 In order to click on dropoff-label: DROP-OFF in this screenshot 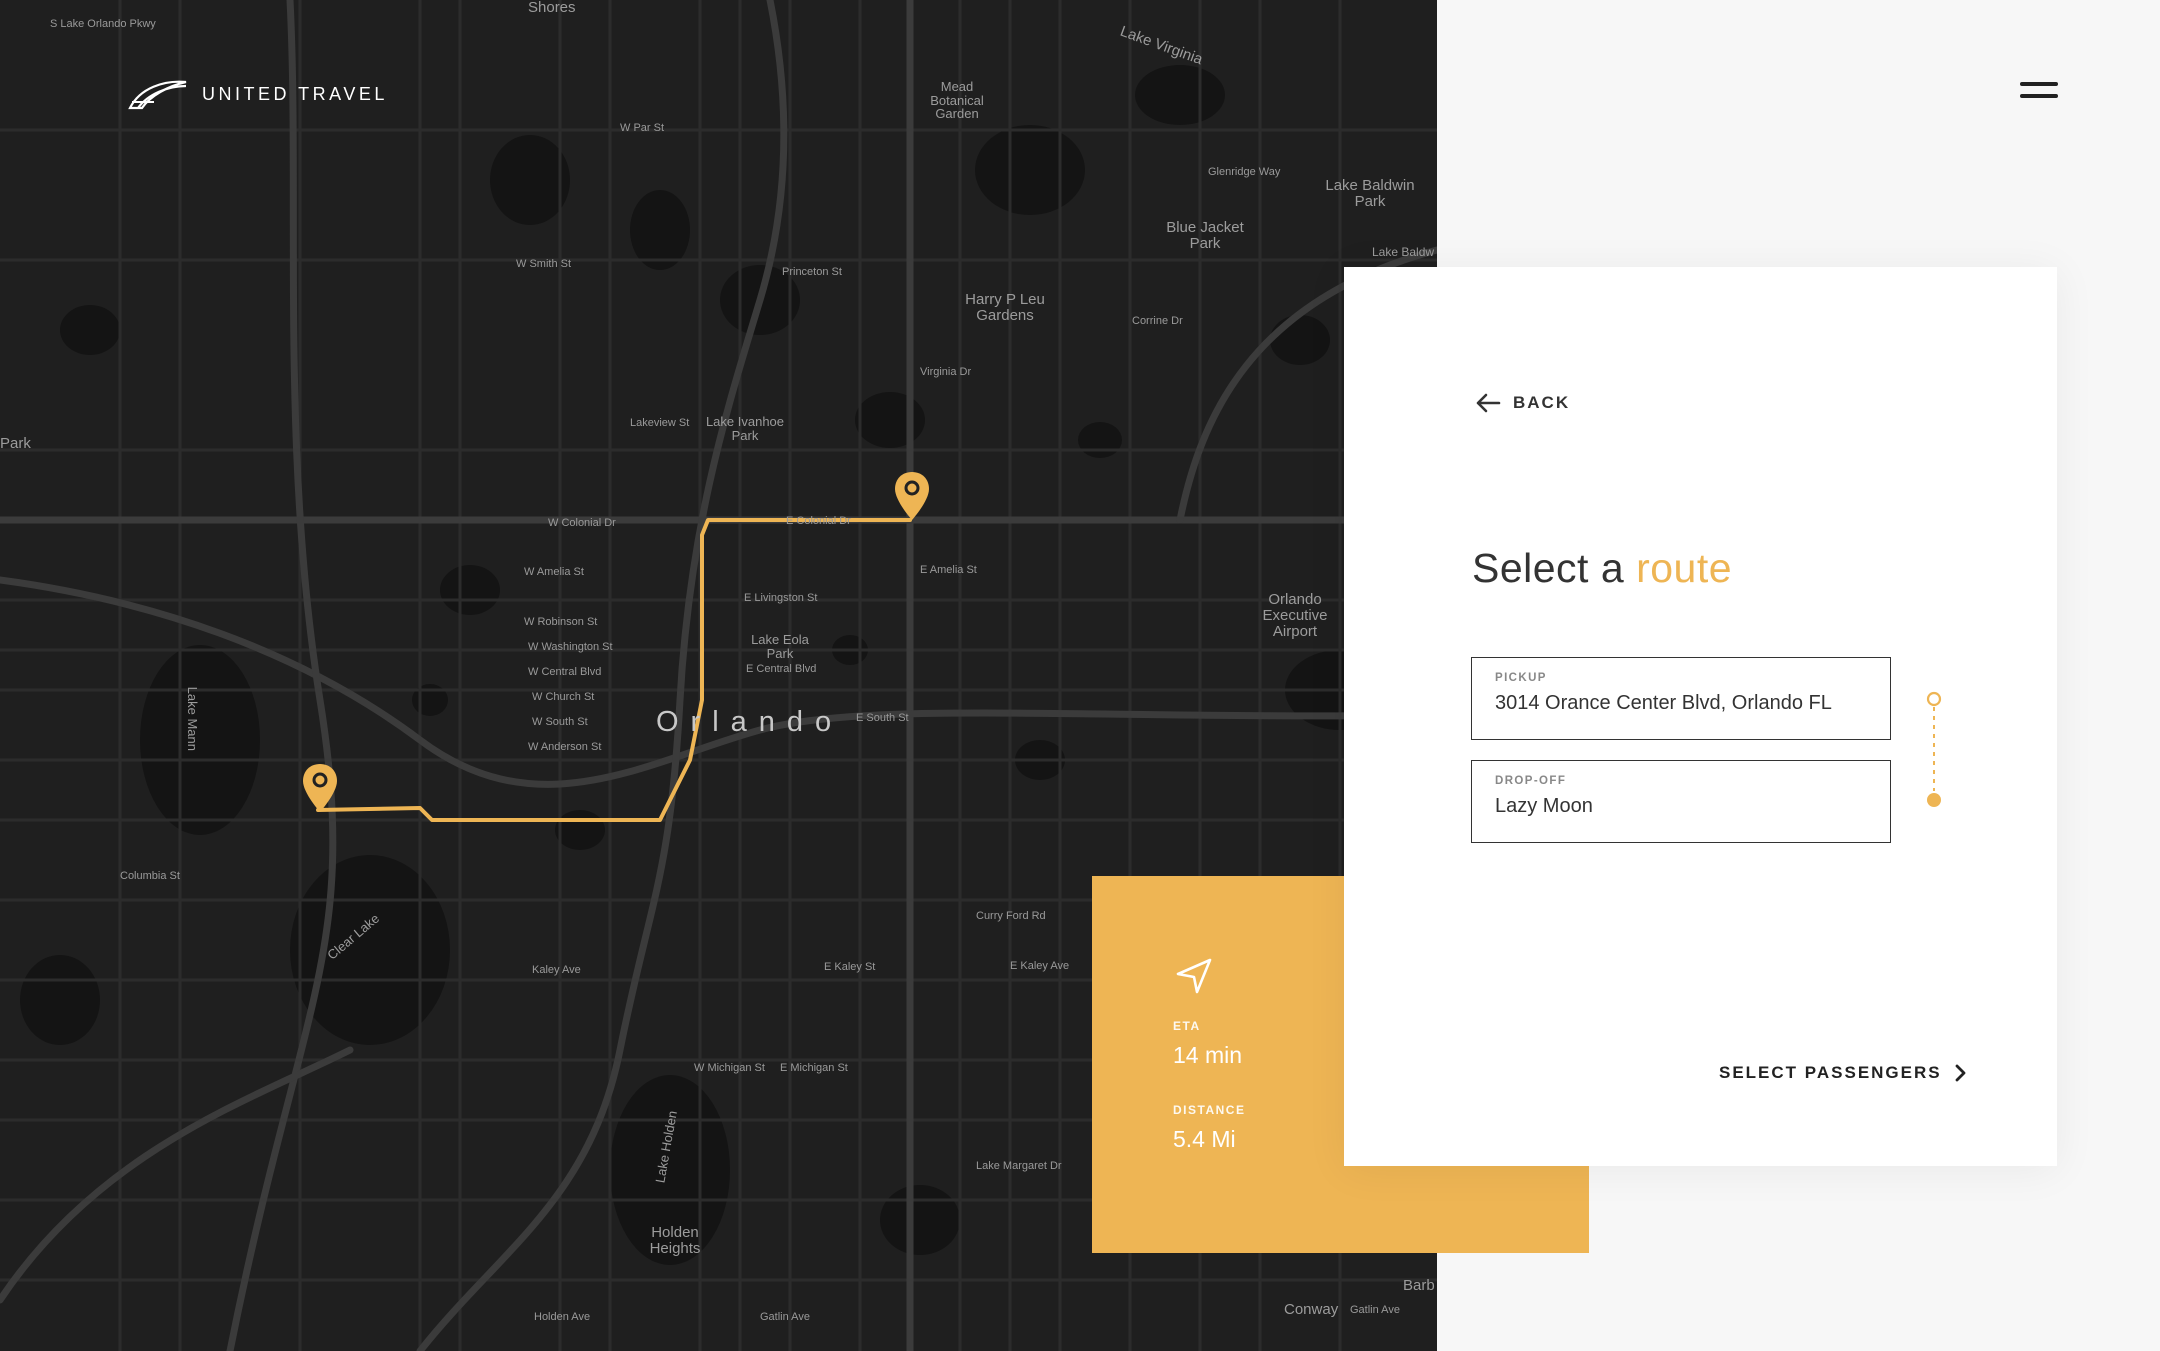, I will do `click(1531, 781)`.